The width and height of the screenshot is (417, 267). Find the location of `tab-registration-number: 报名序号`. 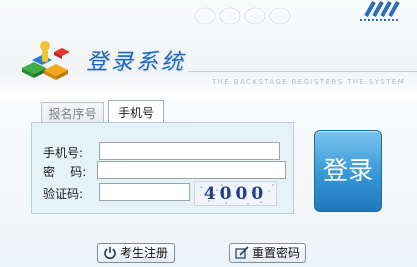

tab-registration-number: 报名序号 is located at coordinates (72, 113).